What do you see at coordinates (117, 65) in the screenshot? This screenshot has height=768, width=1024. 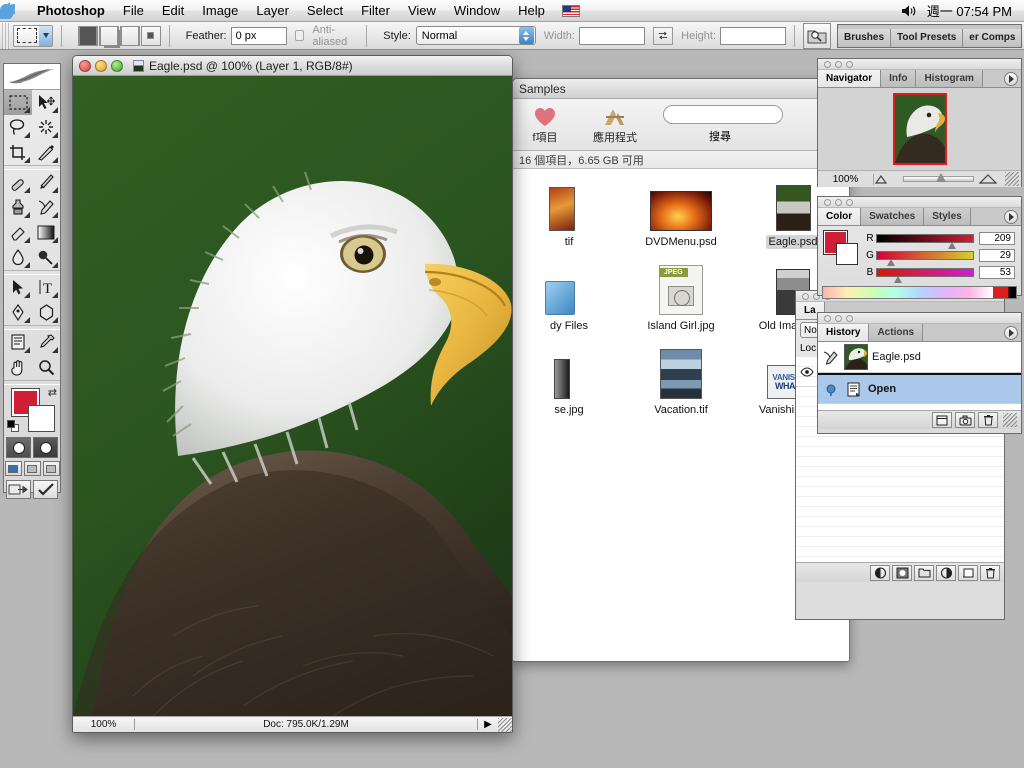 I see `zoom-button` at bounding box center [117, 65].